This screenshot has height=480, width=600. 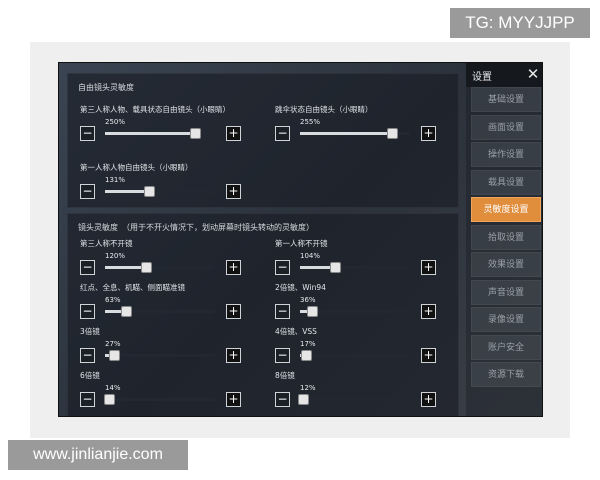 I want to click on slider-value: 250%, so click(x=115, y=122).